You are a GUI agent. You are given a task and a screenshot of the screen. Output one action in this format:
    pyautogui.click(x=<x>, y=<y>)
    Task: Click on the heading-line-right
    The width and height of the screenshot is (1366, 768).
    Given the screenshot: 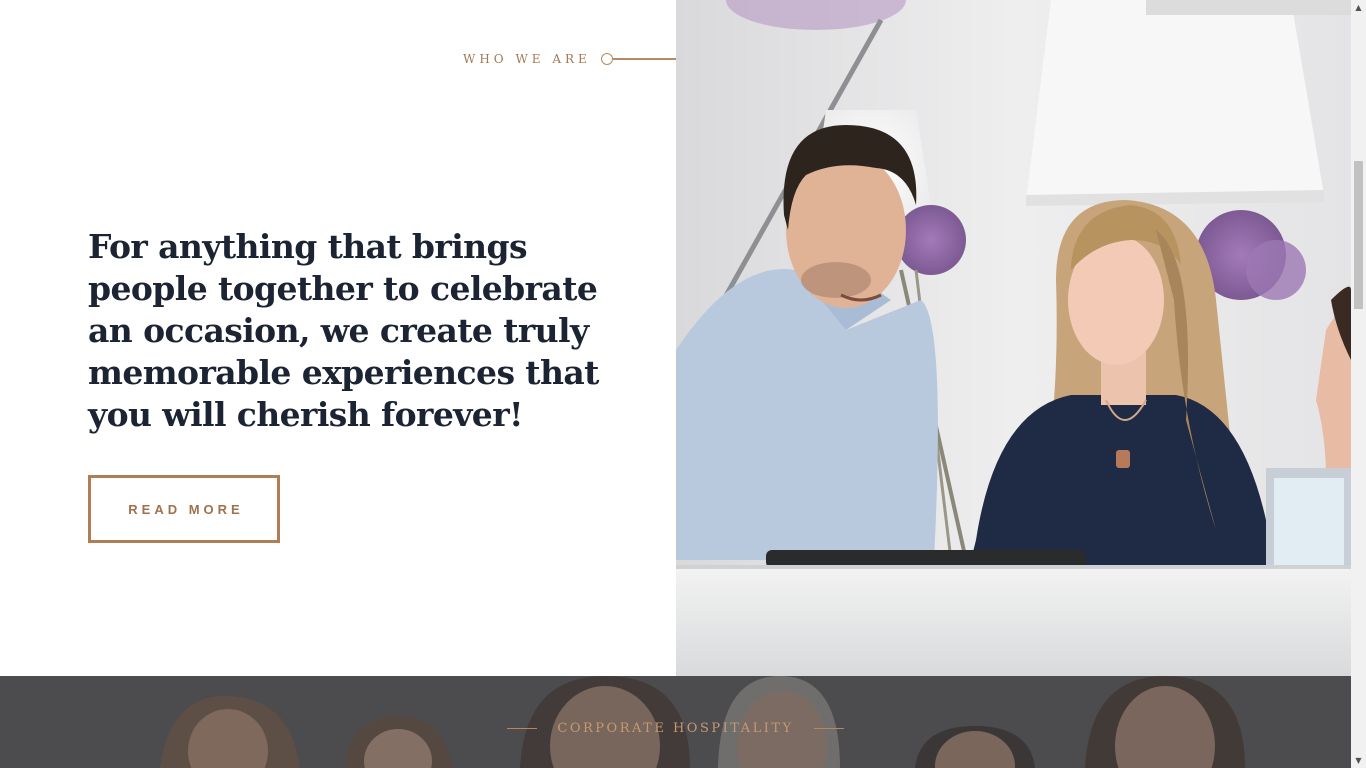 What is the action you would take?
    pyautogui.click(x=828, y=728)
    